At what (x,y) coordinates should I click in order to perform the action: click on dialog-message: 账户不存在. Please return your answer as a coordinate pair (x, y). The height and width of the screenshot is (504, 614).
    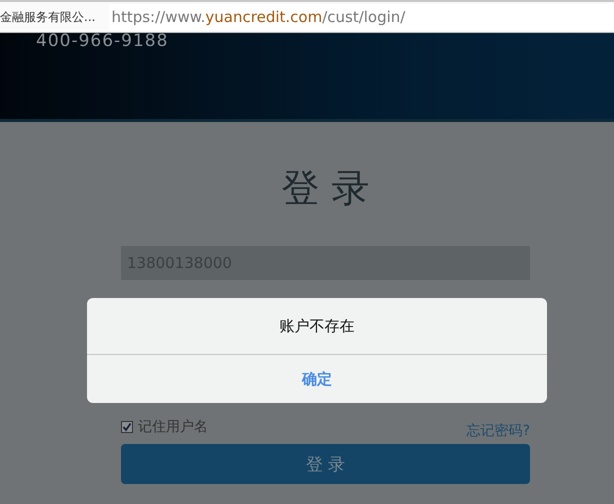
    Looking at the image, I should click on (317, 326).